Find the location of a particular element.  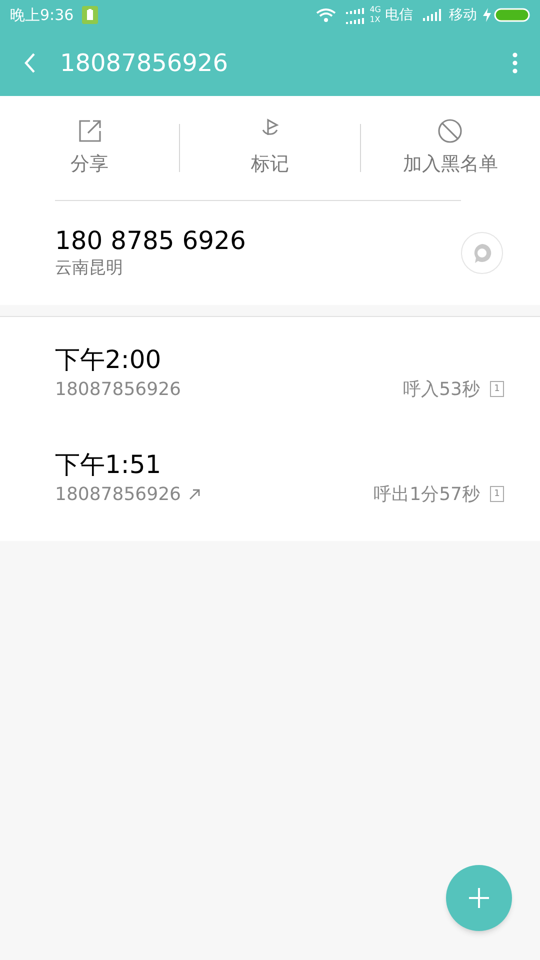

call-time: 下午2:00 is located at coordinates (108, 360).